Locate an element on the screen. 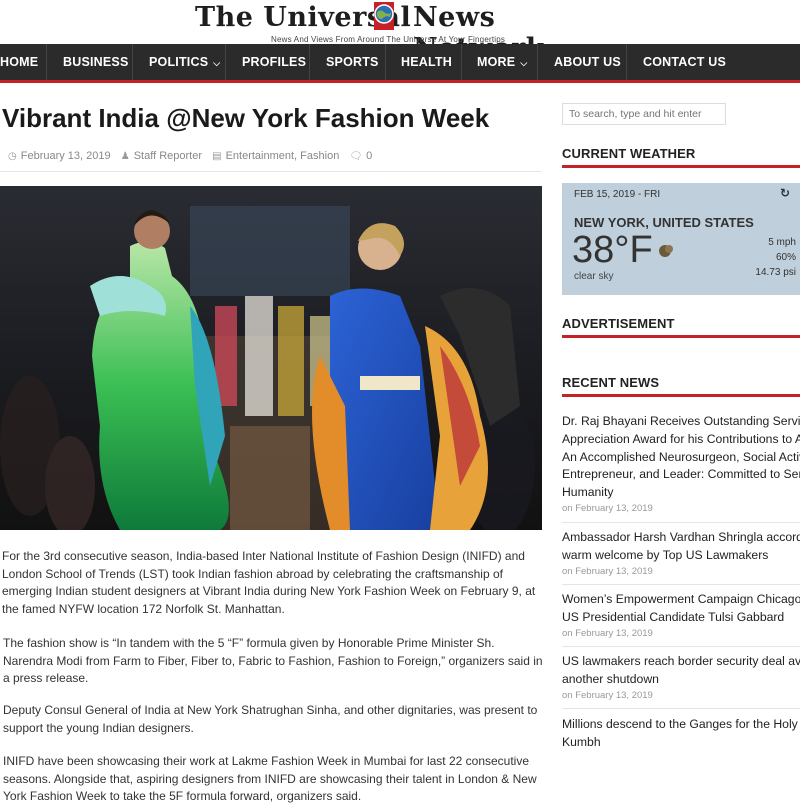  weather-humidity: 60% is located at coordinates (785, 257).